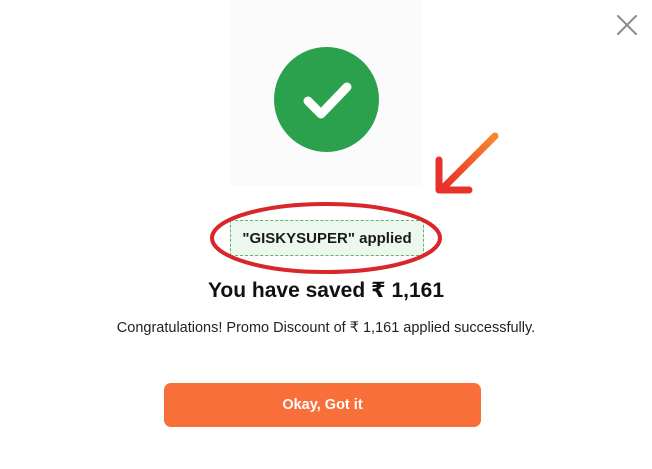 The width and height of the screenshot is (652, 469). What do you see at coordinates (326, 238) in the screenshot?
I see `annotation-ellipse-highlight` at bounding box center [326, 238].